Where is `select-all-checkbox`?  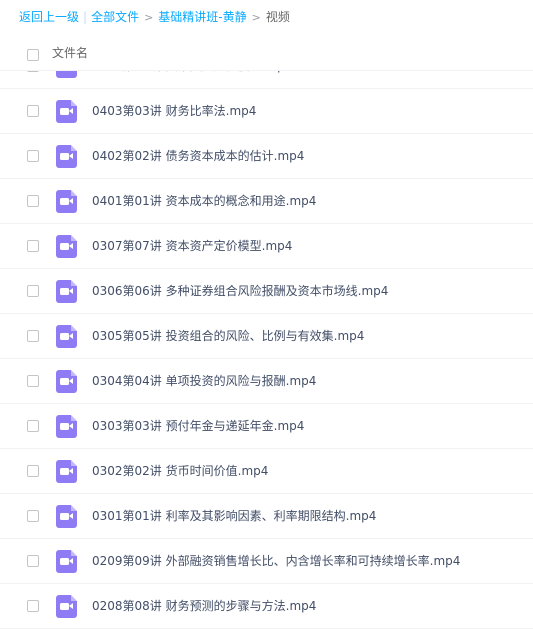
select-all-checkbox is located at coordinates (33, 55).